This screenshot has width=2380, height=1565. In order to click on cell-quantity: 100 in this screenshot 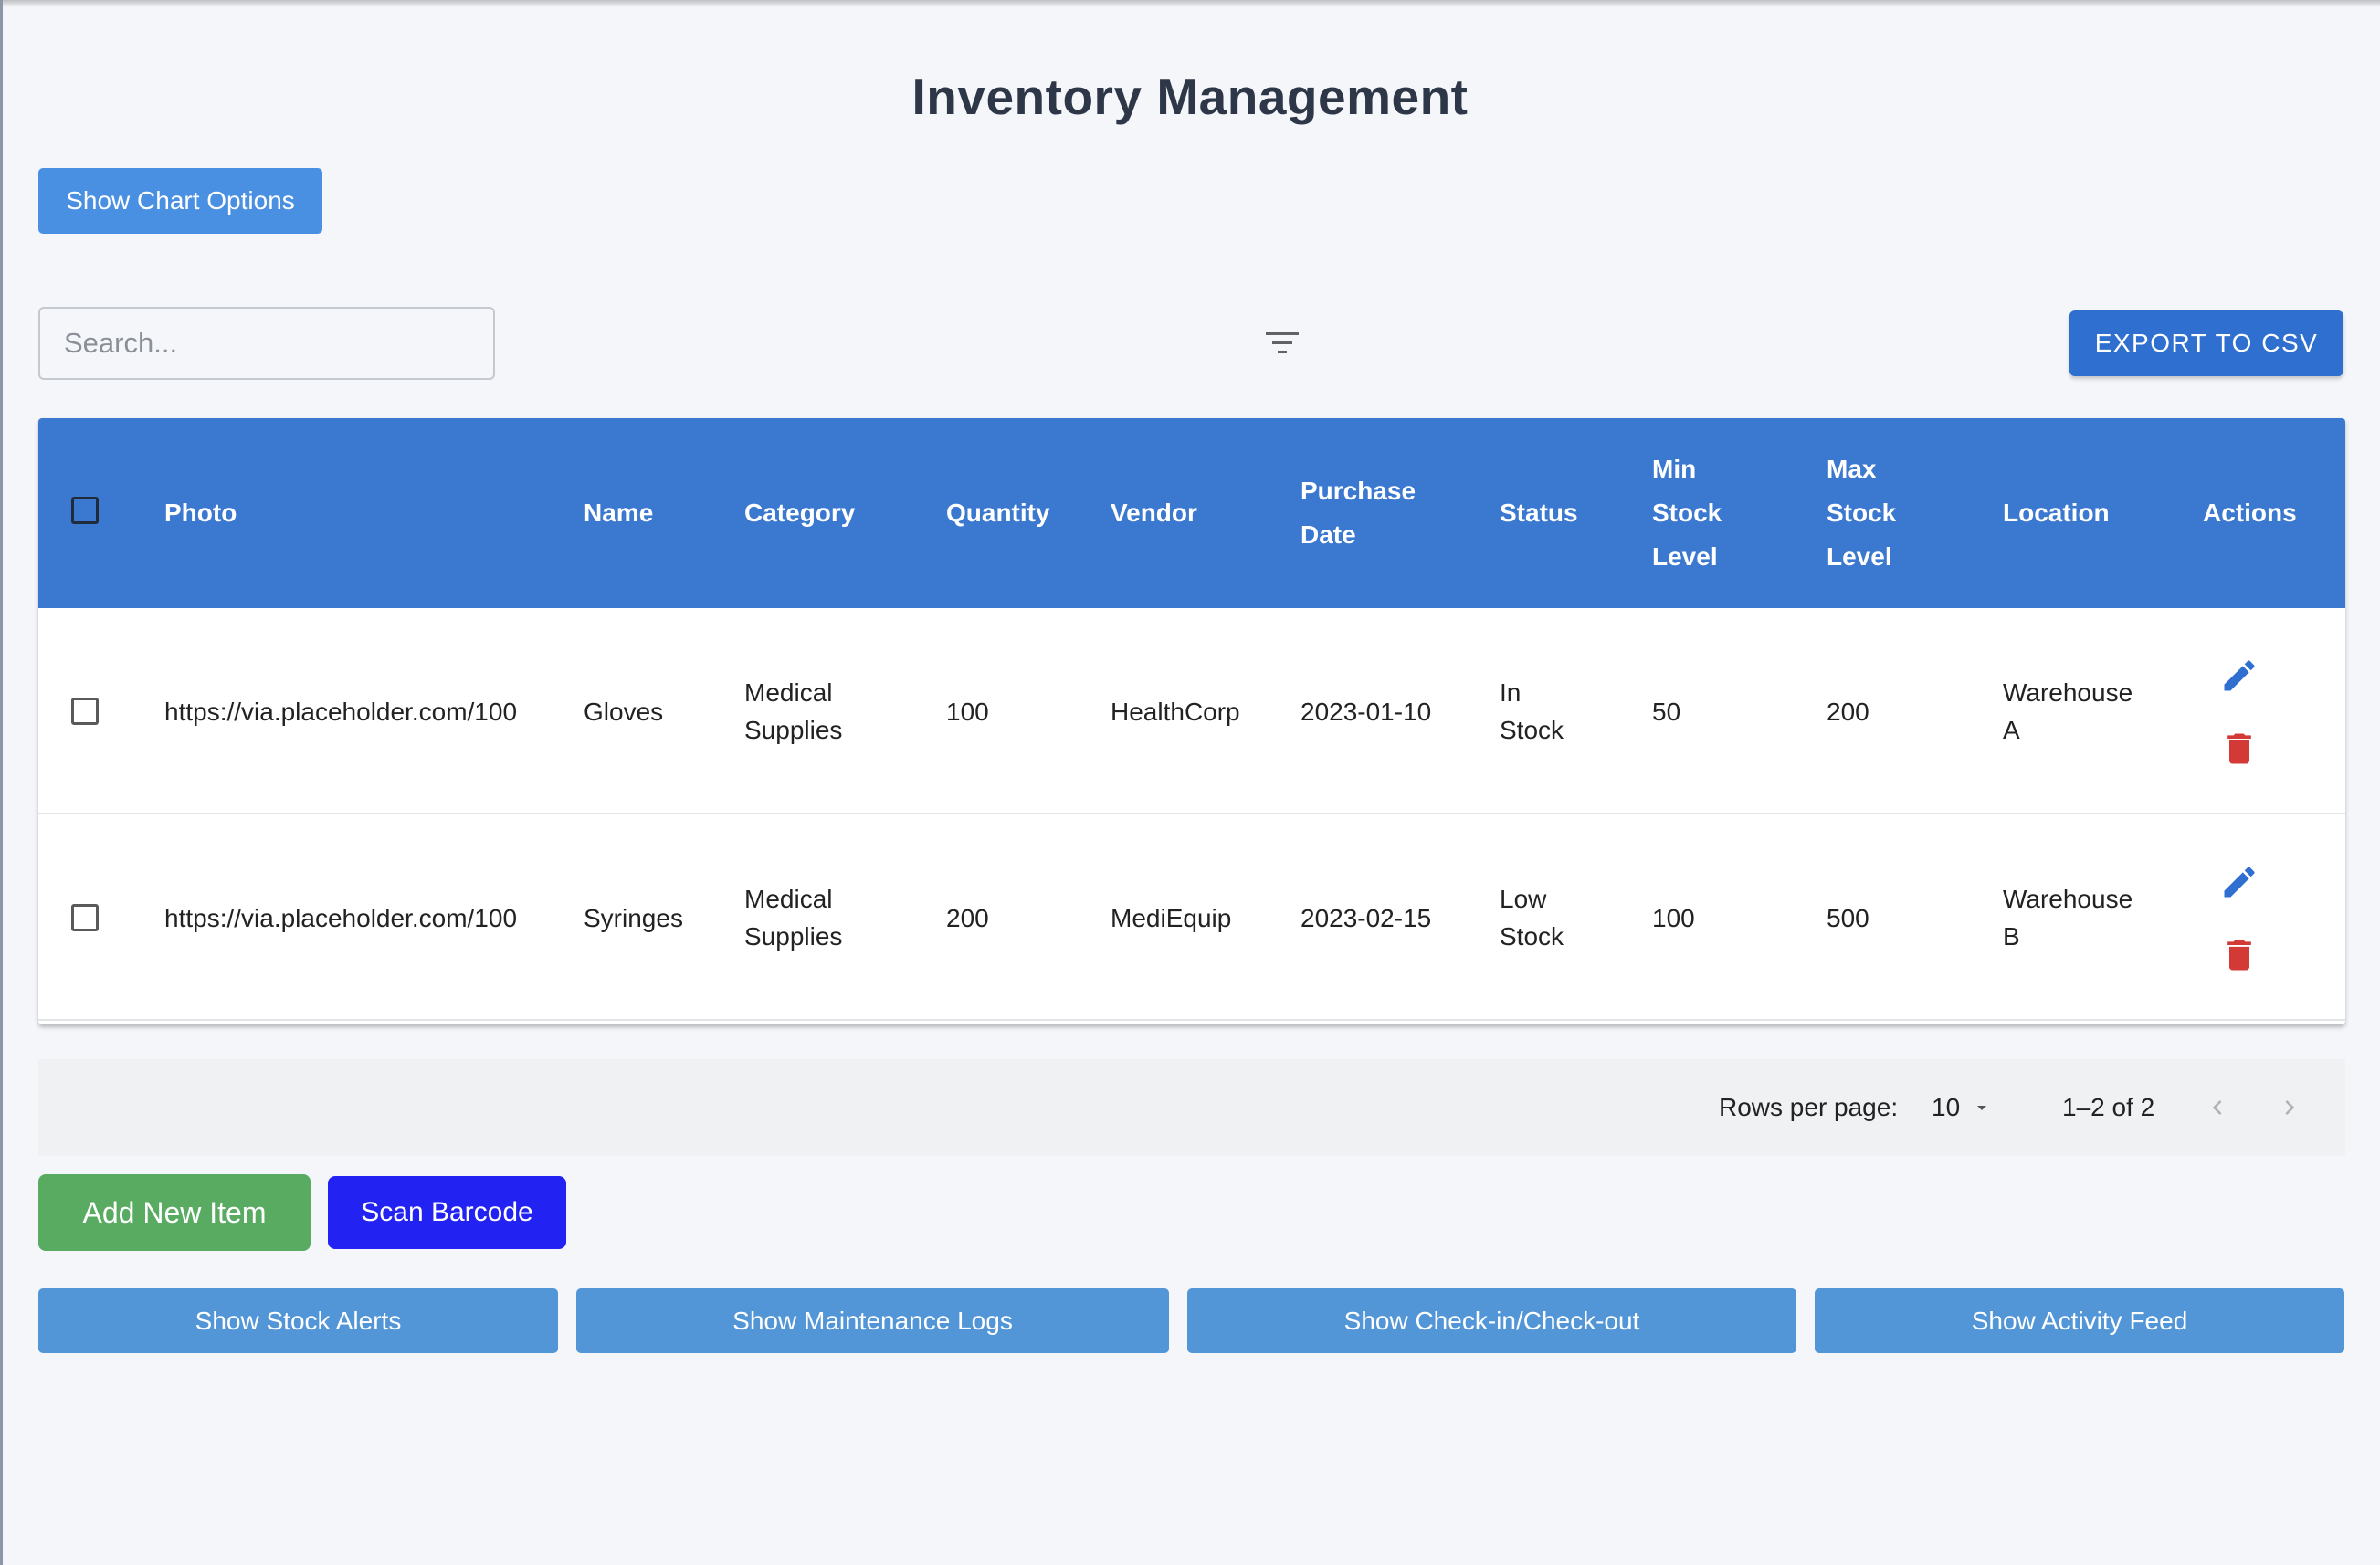, I will do `click(967, 711)`.